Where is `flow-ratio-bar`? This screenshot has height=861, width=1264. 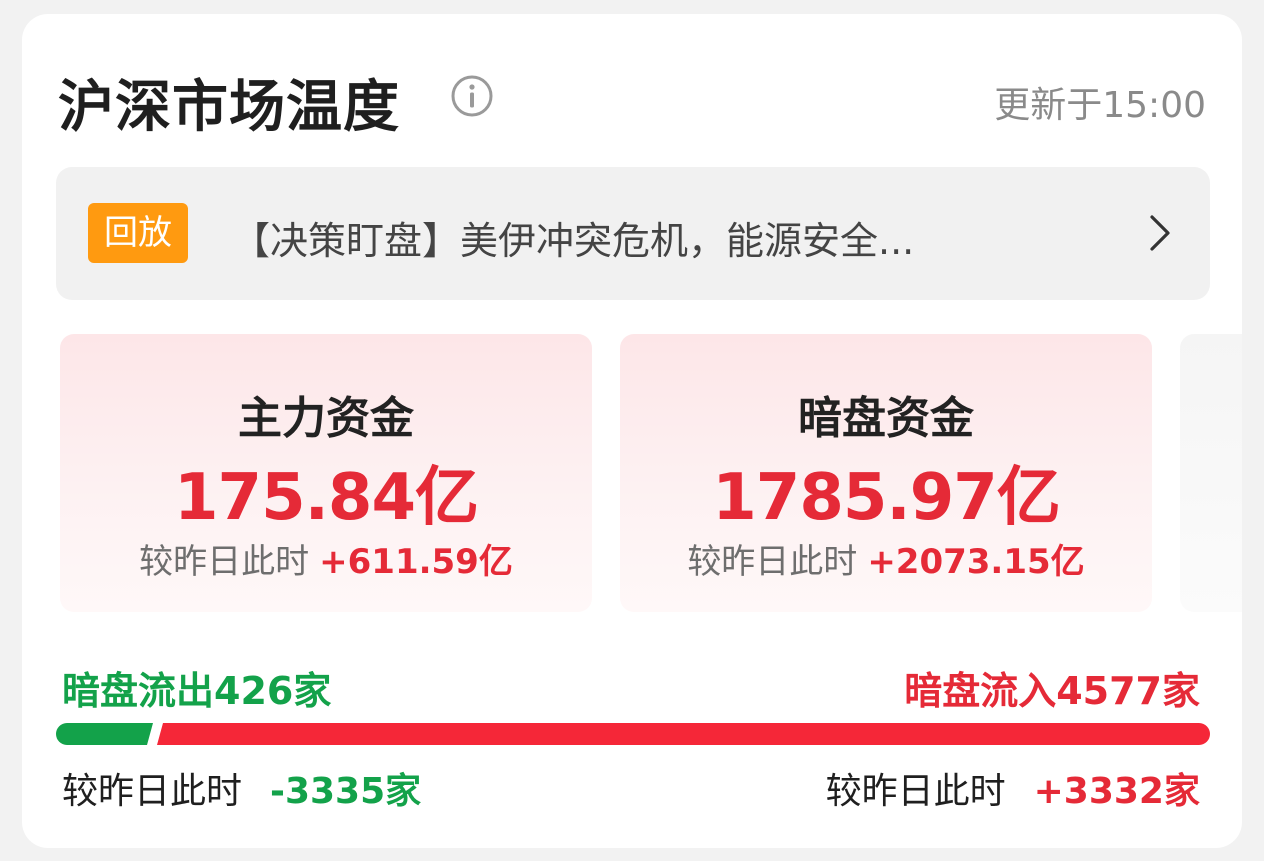 flow-ratio-bar is located at coordinates (633, 734).